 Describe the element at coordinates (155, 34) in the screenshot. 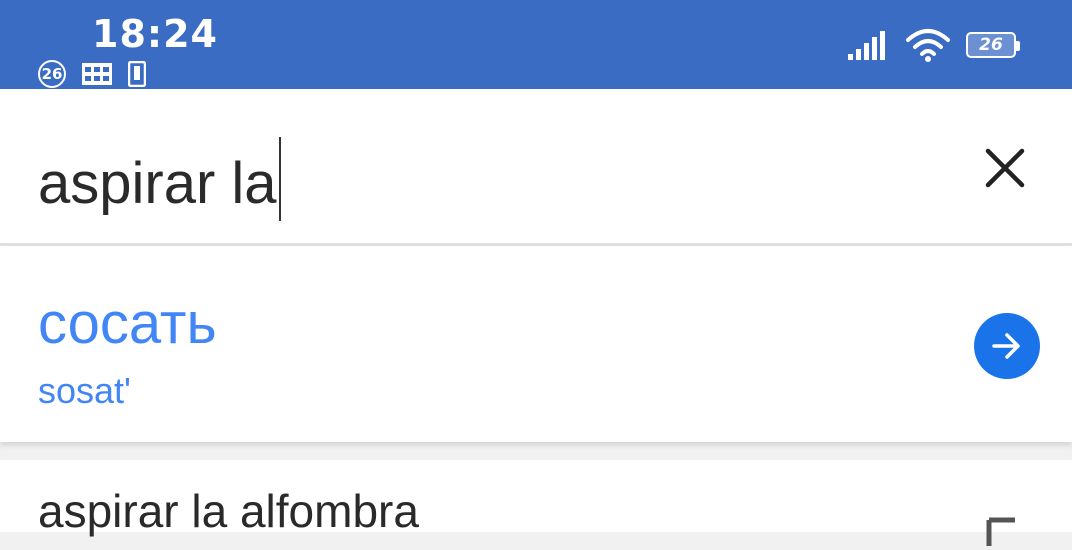

I see `status-time: 18:24` at that location.